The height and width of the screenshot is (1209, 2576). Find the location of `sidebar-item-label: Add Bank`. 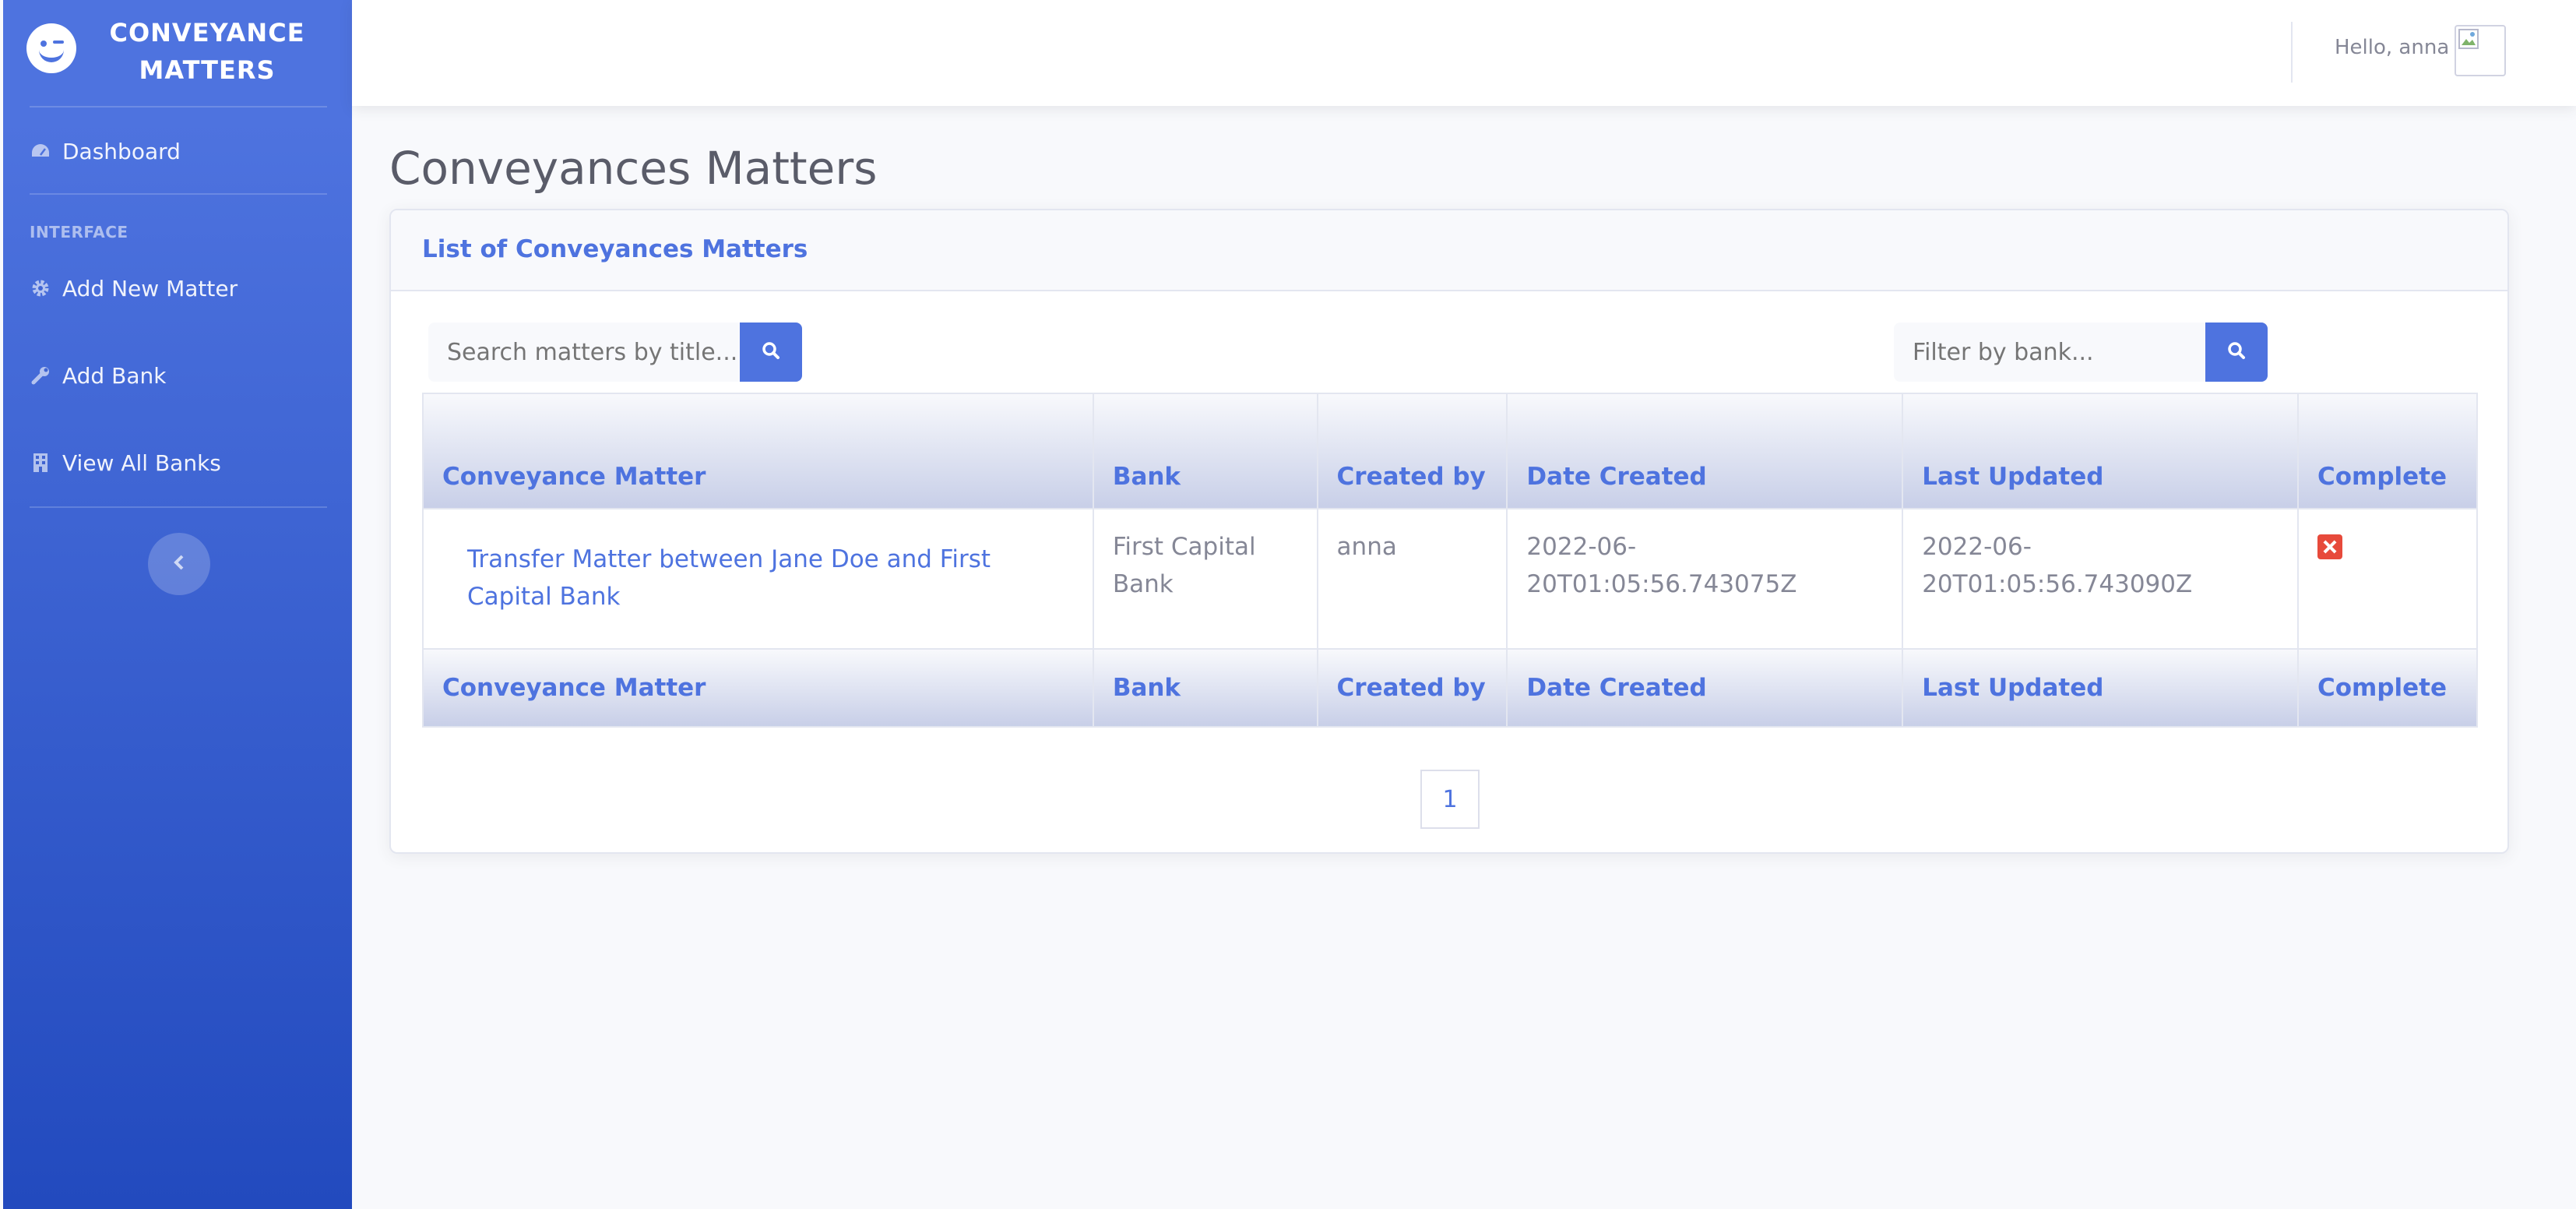

sidebar-item-label: Add Bank is located at coordinates (114, 375).